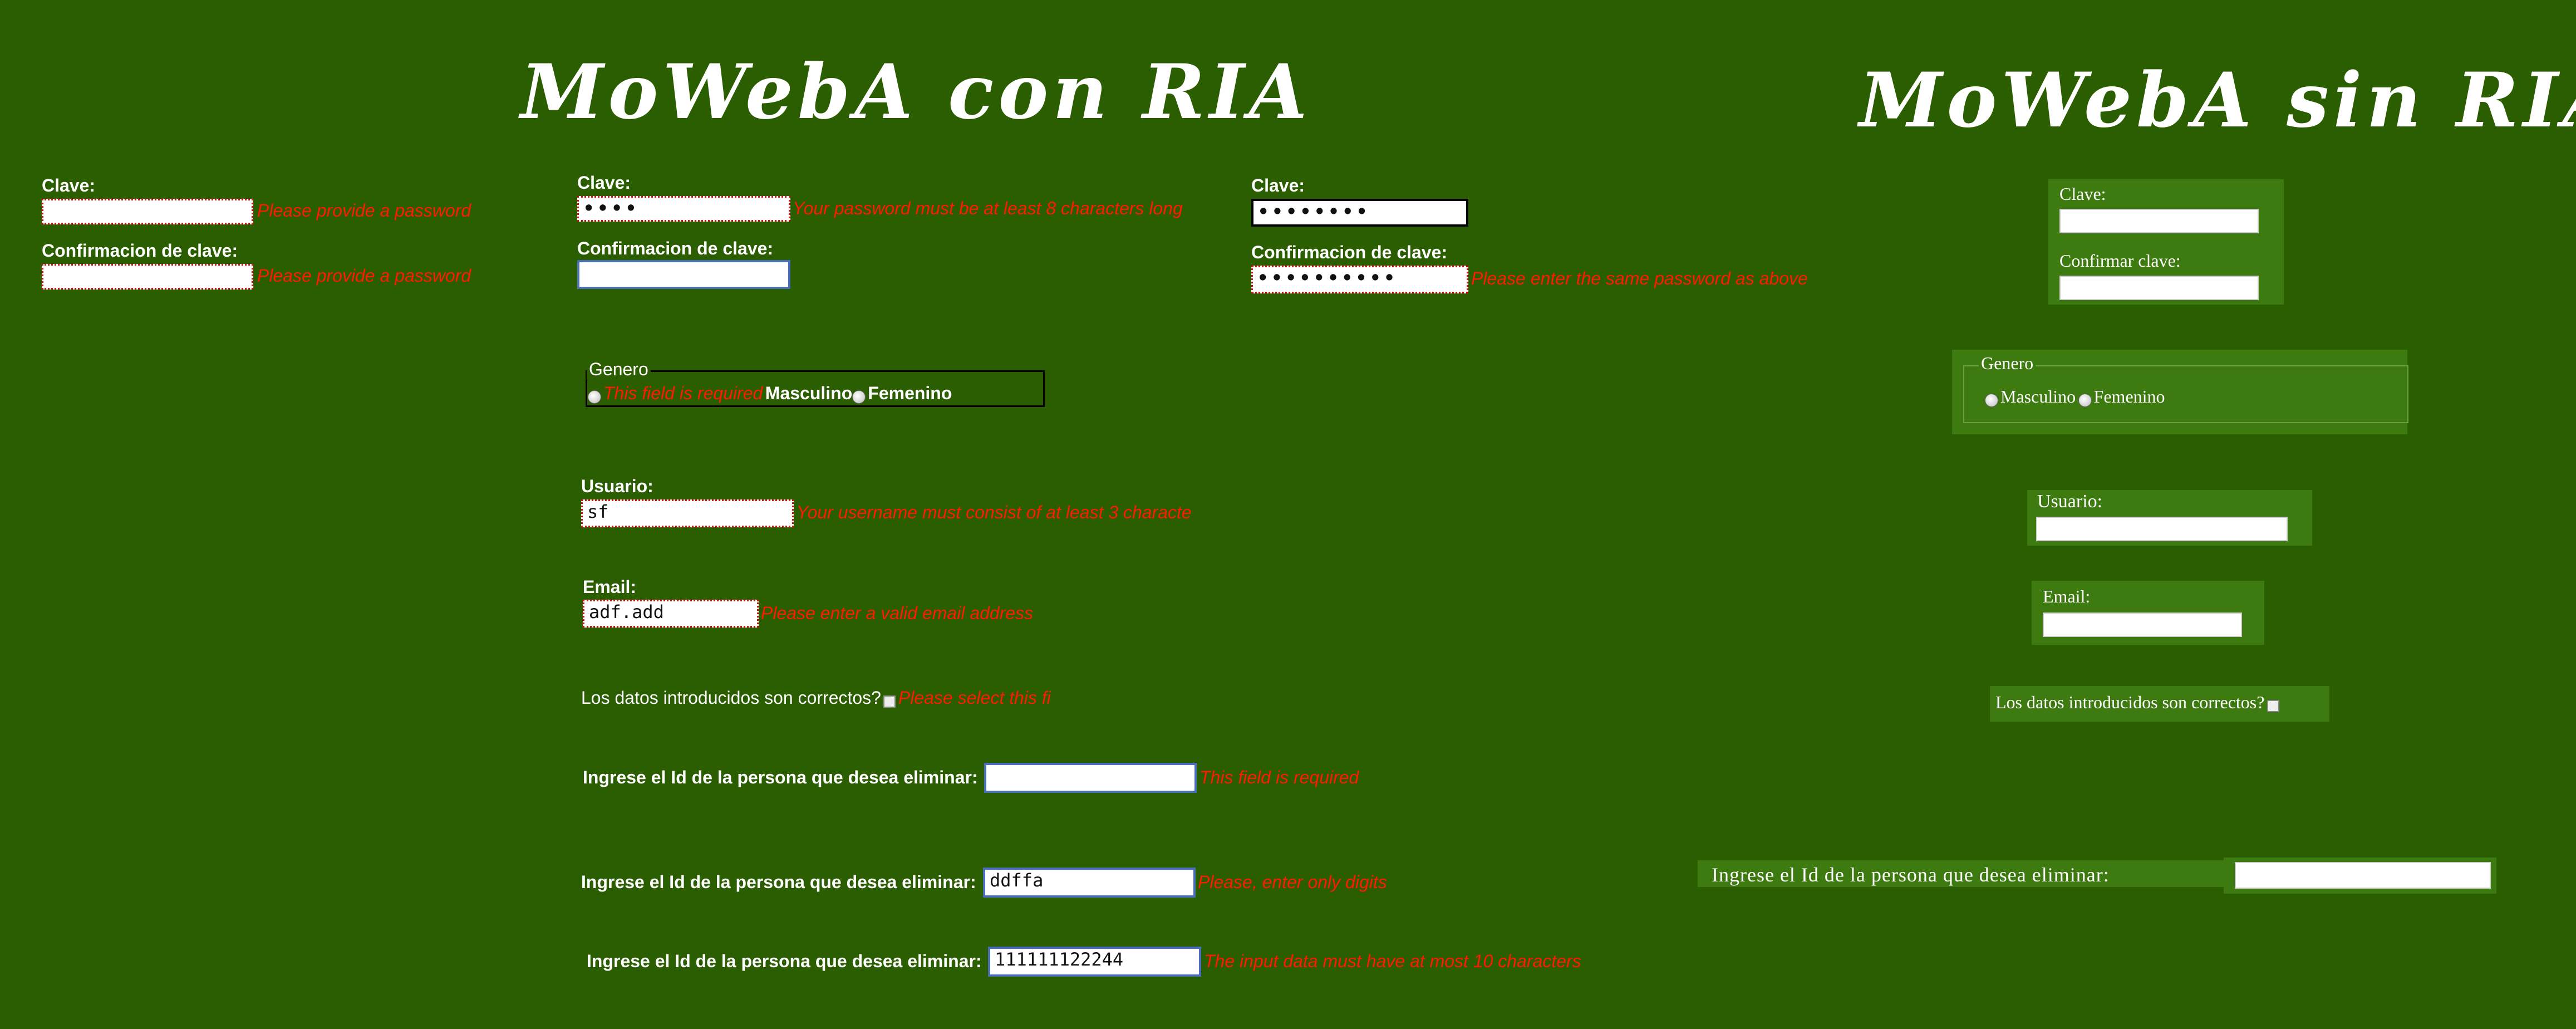  Describe the element at coordinates (1090, 778) in the screenshot. I see `col2-id1-input` at that location.